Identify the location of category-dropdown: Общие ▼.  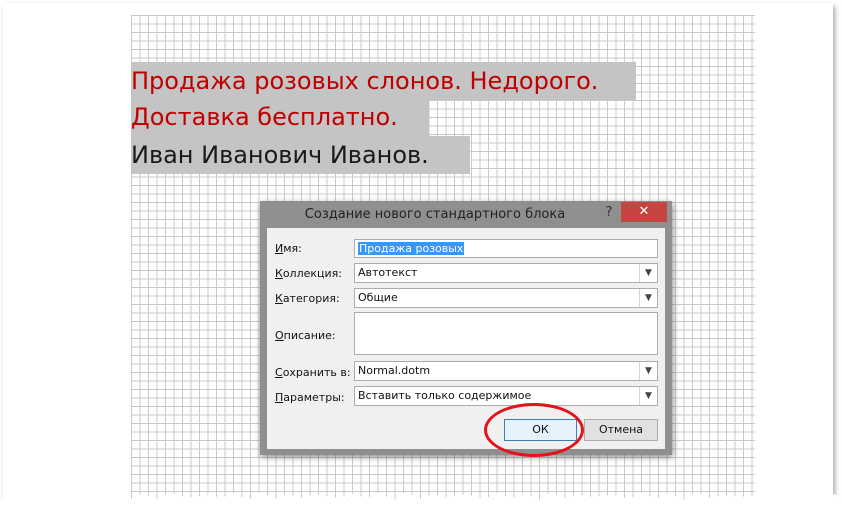
(506, 298).